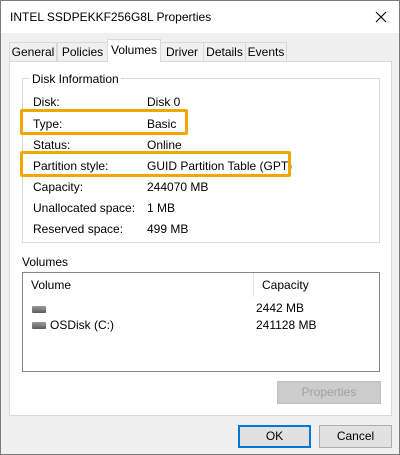 The width and height of the screenshot is (400, 455). Describe the element at coordinates (52, 145) in the screenshot. I see `status-label: Status:` at that location.